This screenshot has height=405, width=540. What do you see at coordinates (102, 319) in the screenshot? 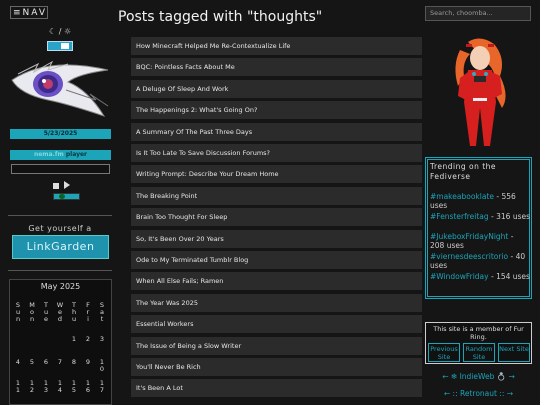
I see `weekday-header: t` at bounding box center [102, 319].